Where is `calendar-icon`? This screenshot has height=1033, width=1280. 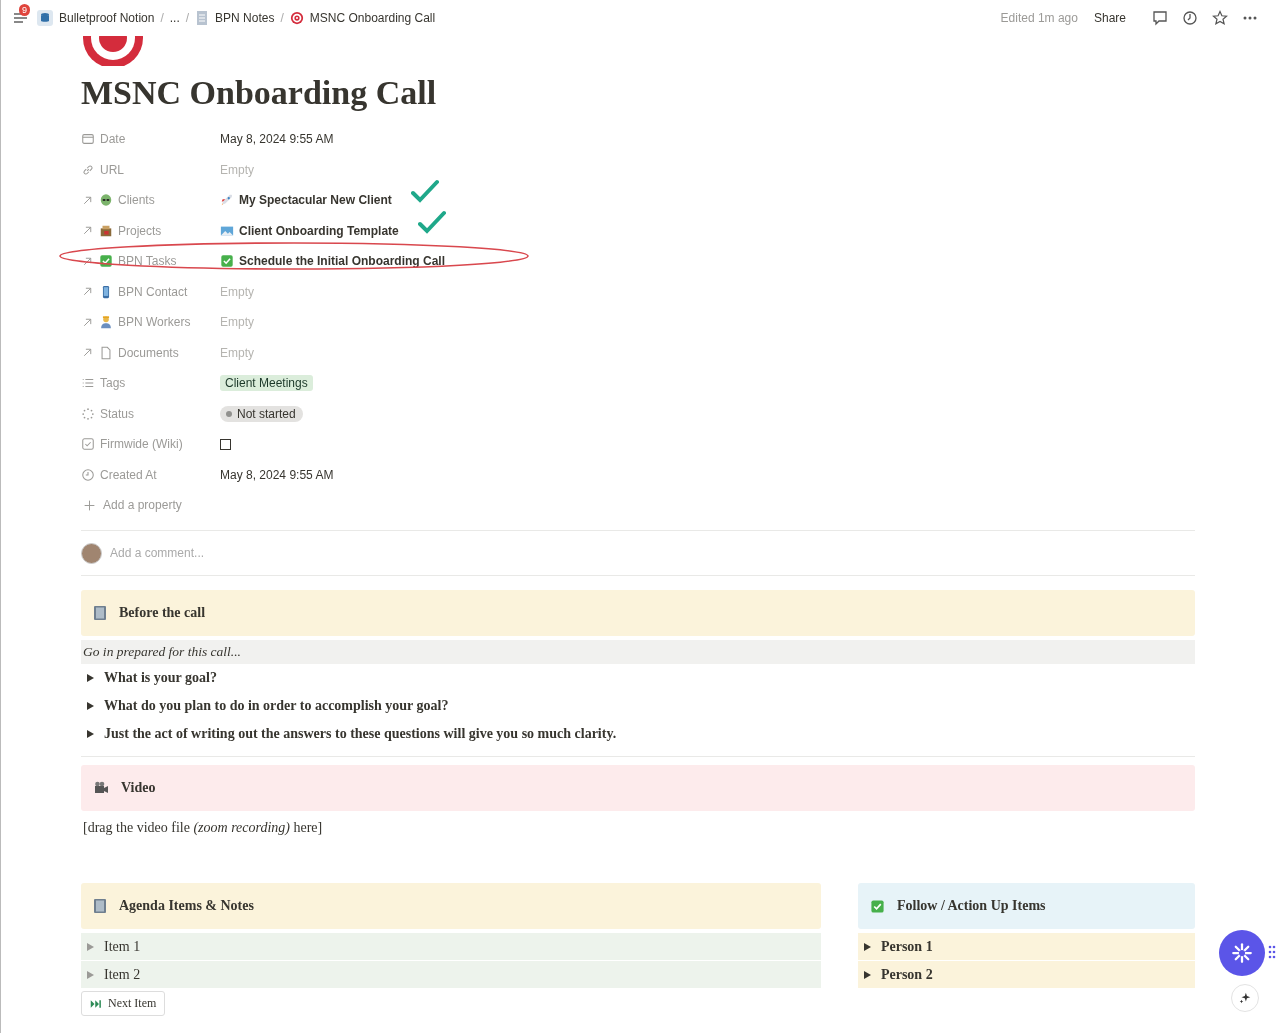
calendar-icon is located at coordinates (88, 139).